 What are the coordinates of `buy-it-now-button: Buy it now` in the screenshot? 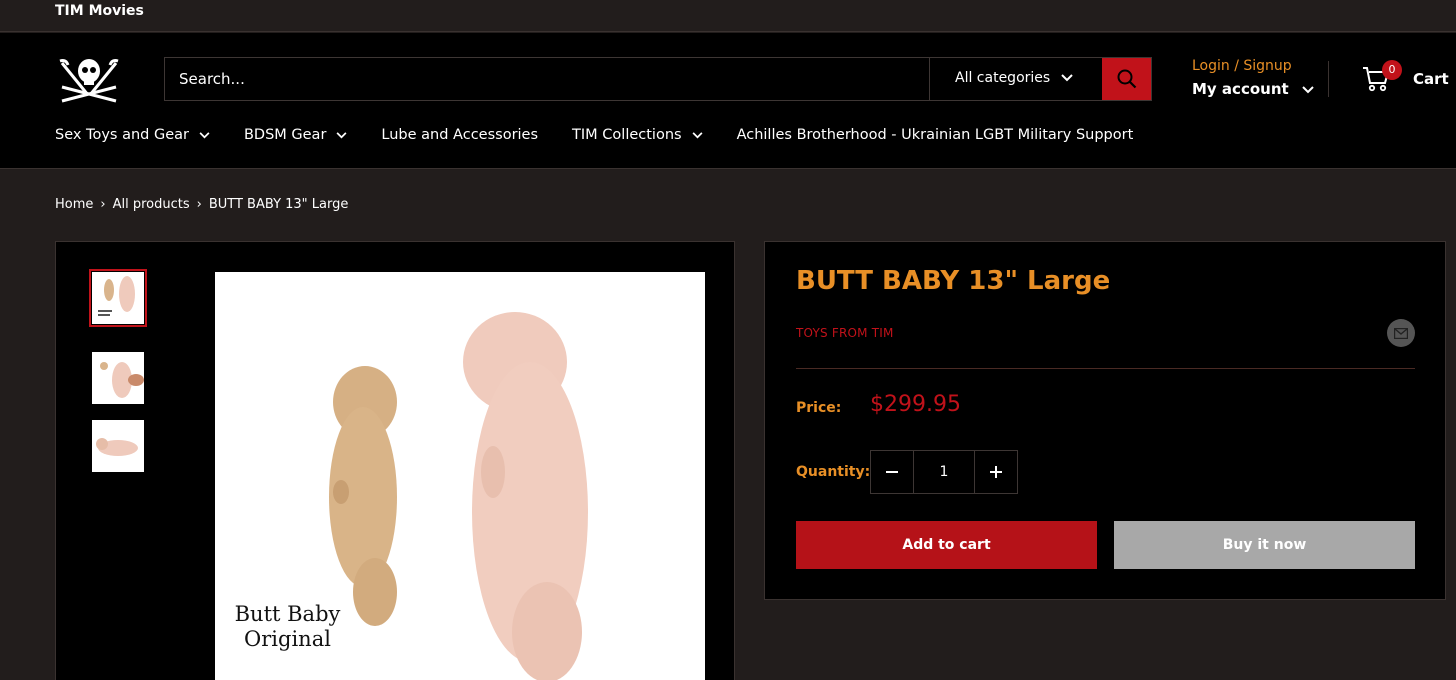 It's located at (1264, 545).